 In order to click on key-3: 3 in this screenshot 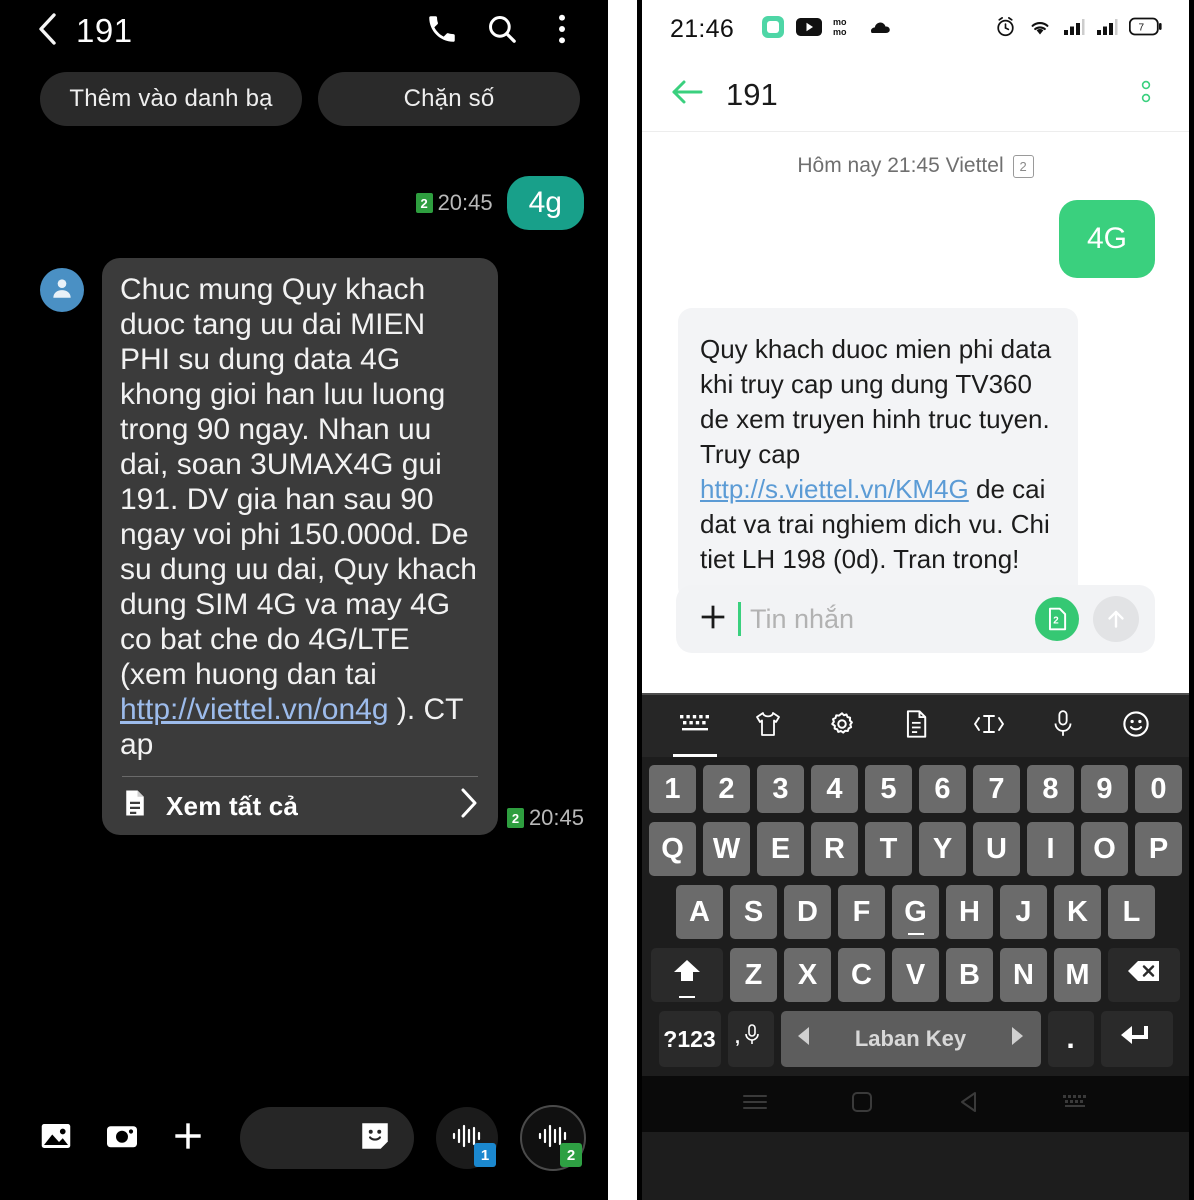, I will do `click(780, 789)`.